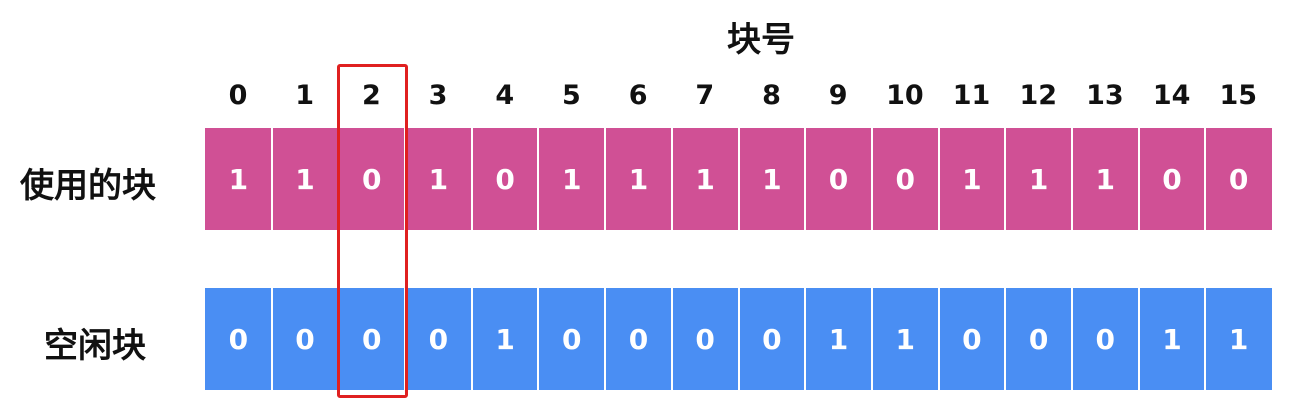 This screenshot has height=403, width=1308. I want to click on block-number-label: 0, so click(238, 95).